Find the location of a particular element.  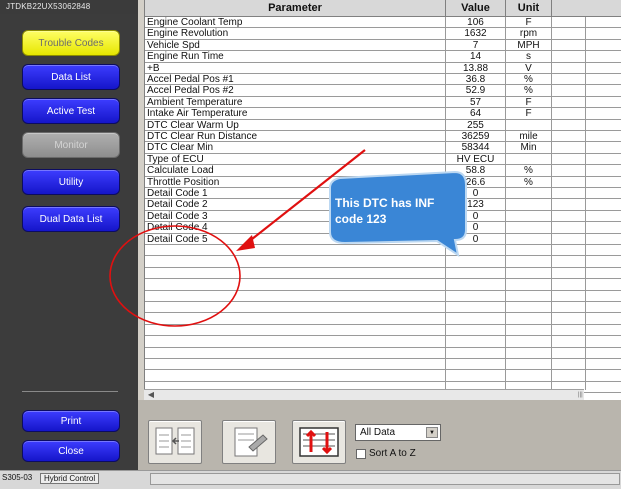

cell-parameter: Engine Run Time is located at coordinates (295, 56).